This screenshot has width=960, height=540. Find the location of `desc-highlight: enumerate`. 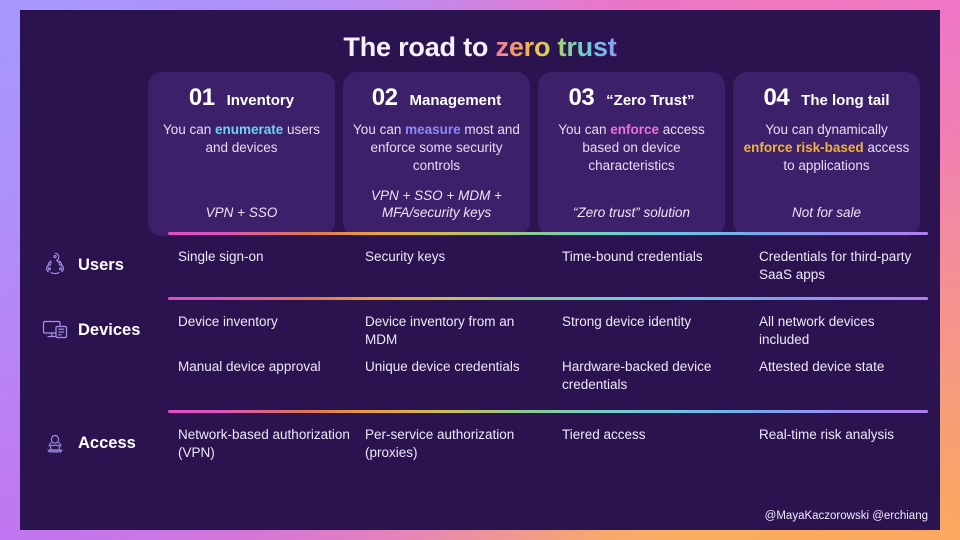

desc-highlight: enumerate is located at coordinates (249, 129).